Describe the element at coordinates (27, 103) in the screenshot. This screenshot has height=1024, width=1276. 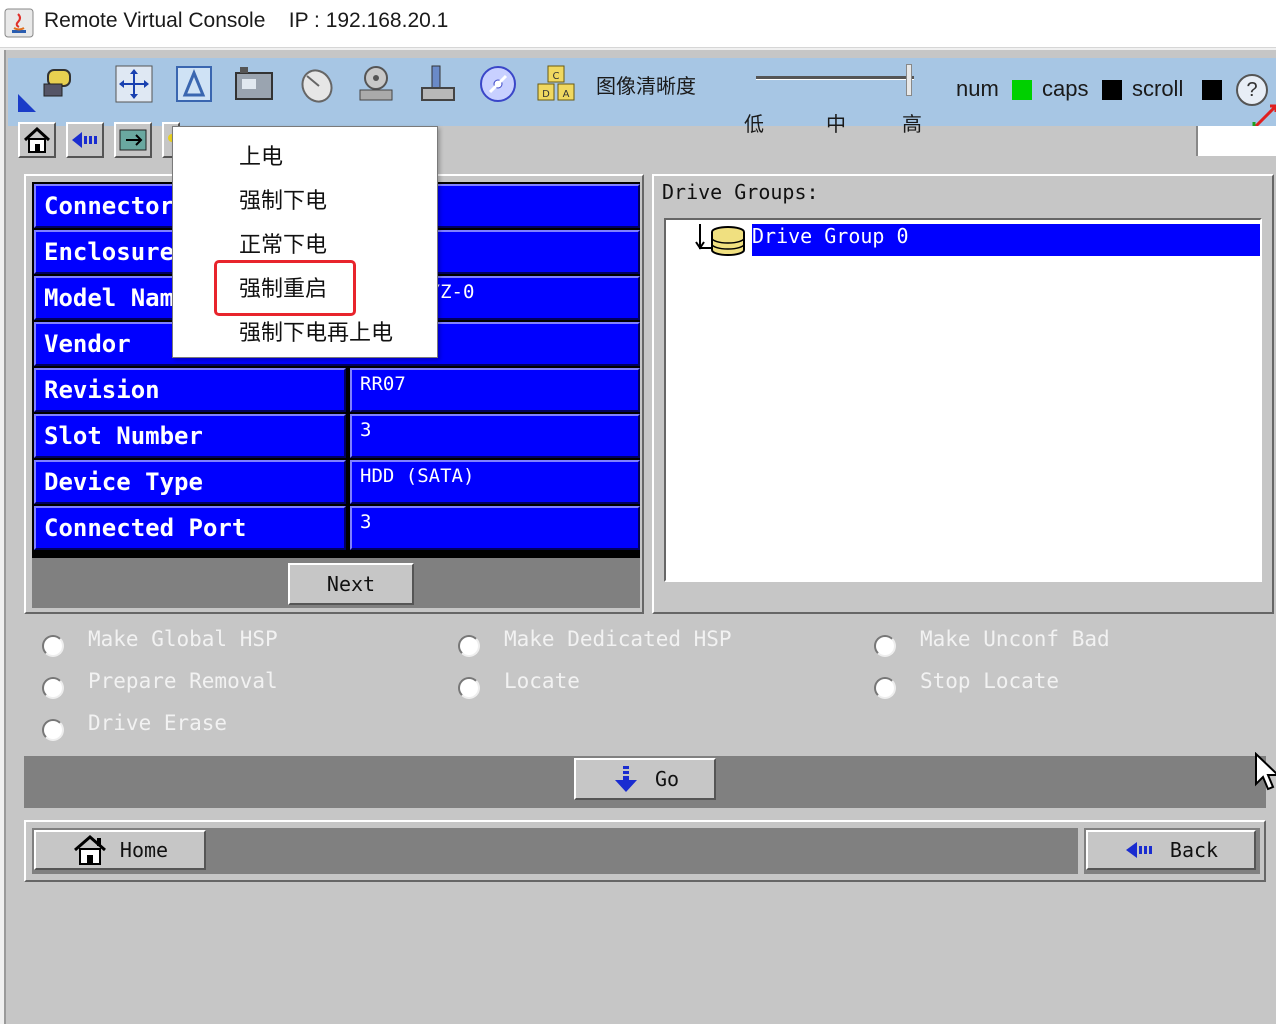
I see `toolbar-corner-icon` at that location.